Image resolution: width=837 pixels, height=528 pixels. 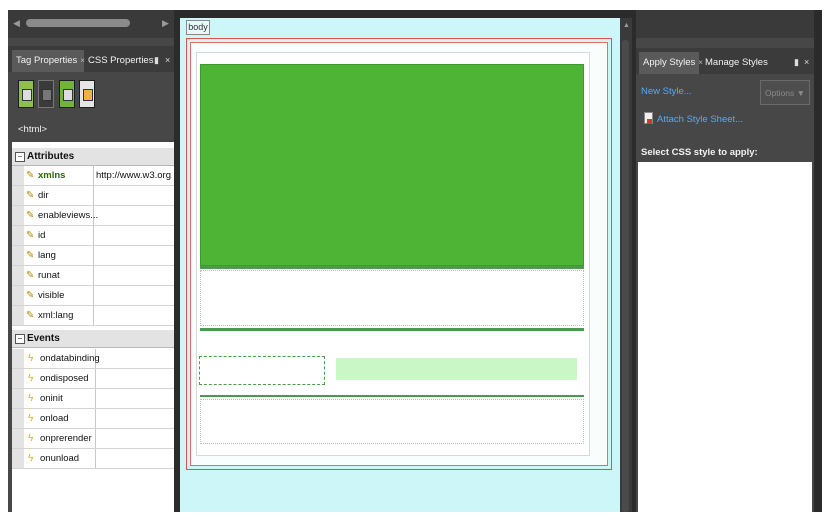 What do you see at coordinates (59, 295) in the screenshot?
I see `property-name-cell: ✎ visible` at bounding box center [59, 295].